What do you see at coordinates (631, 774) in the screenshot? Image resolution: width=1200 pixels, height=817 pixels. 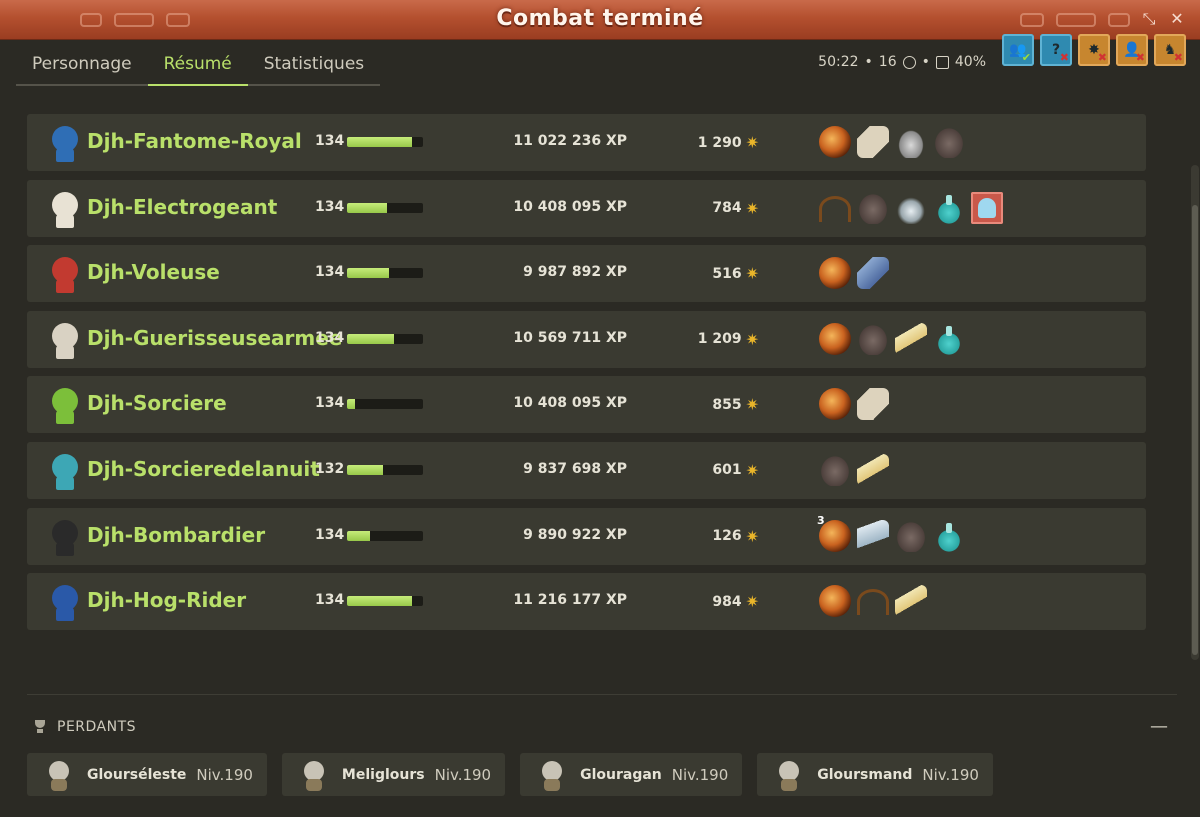 I see `loser-card: Glouragan Niv.190` at bounding box center [631, 774].